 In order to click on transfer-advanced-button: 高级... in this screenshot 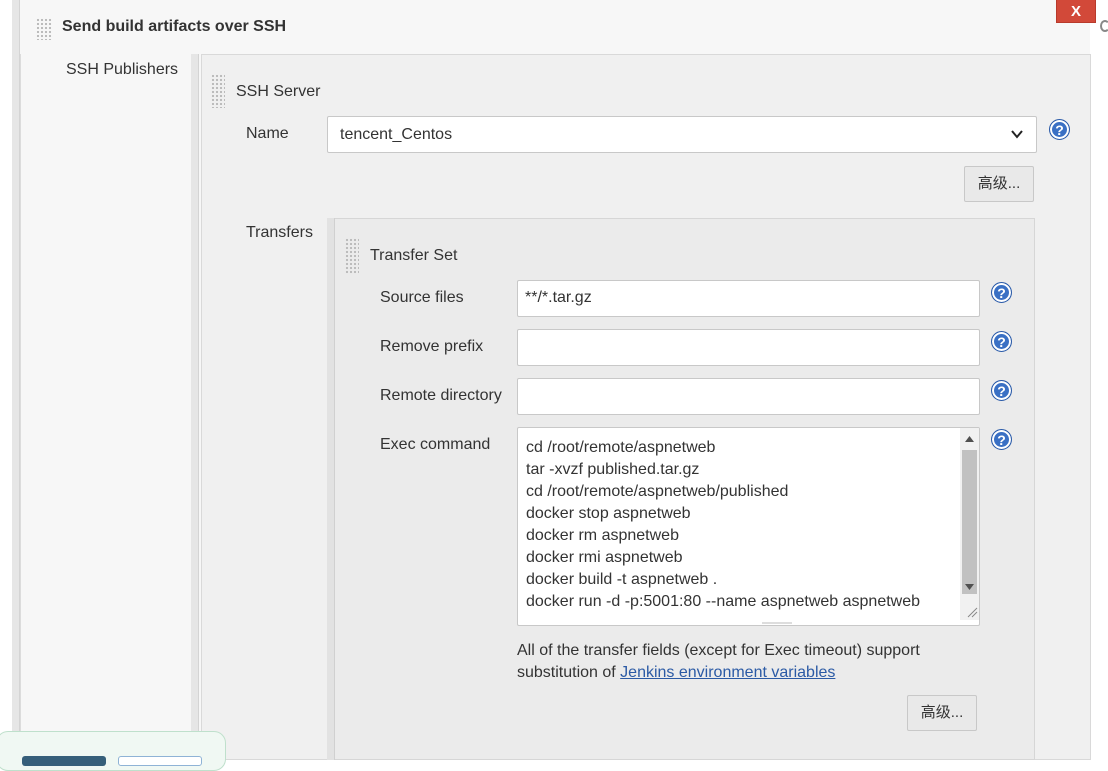, I will do `click(942, 713)`.